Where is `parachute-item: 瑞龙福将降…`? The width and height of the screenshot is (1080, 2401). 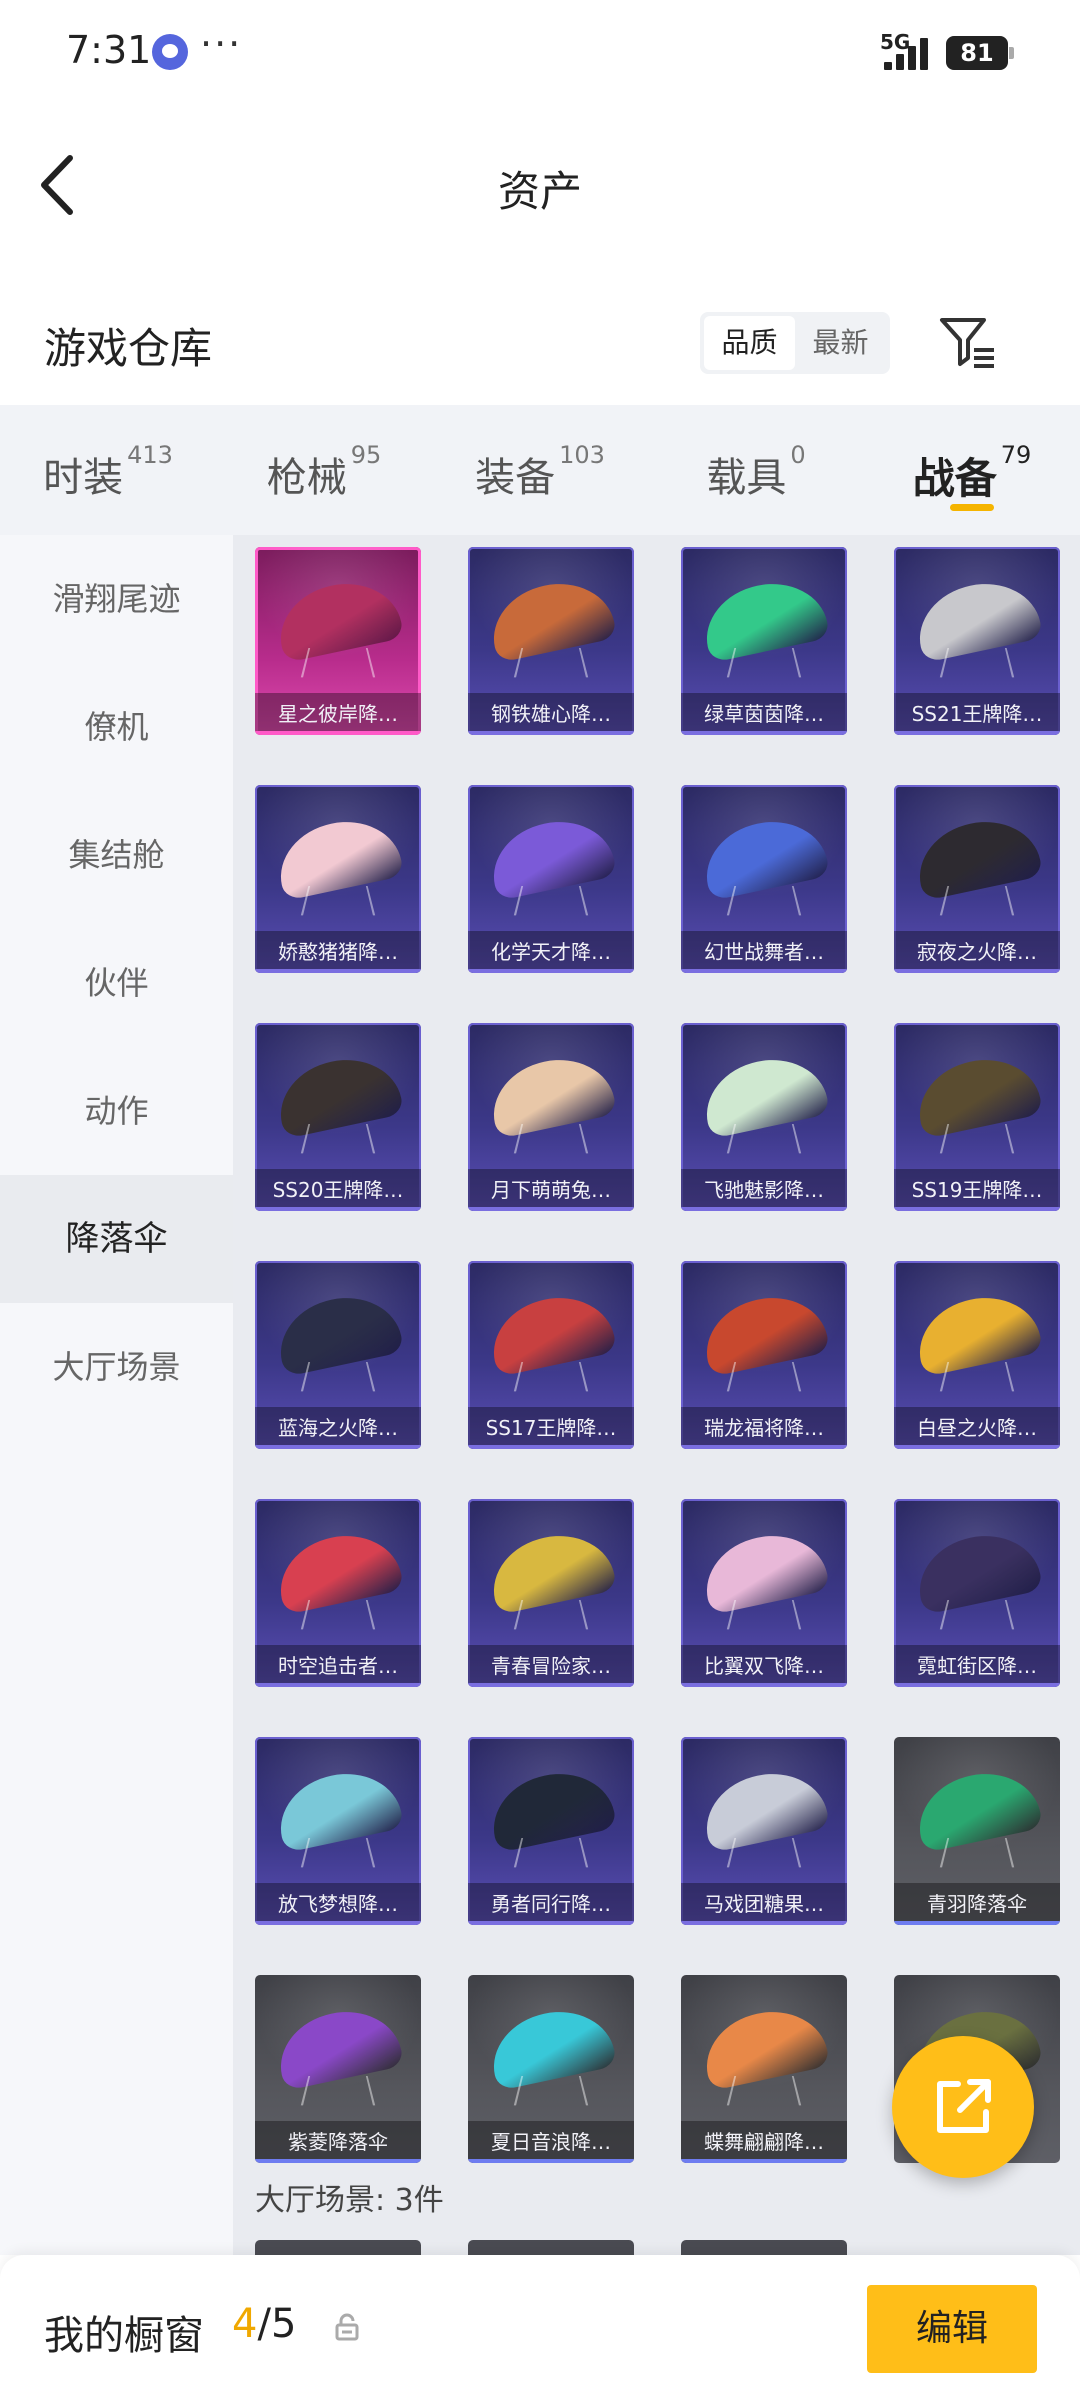 parachute-item: 瑞龙福将降… is located at coordinates (764, 1355).